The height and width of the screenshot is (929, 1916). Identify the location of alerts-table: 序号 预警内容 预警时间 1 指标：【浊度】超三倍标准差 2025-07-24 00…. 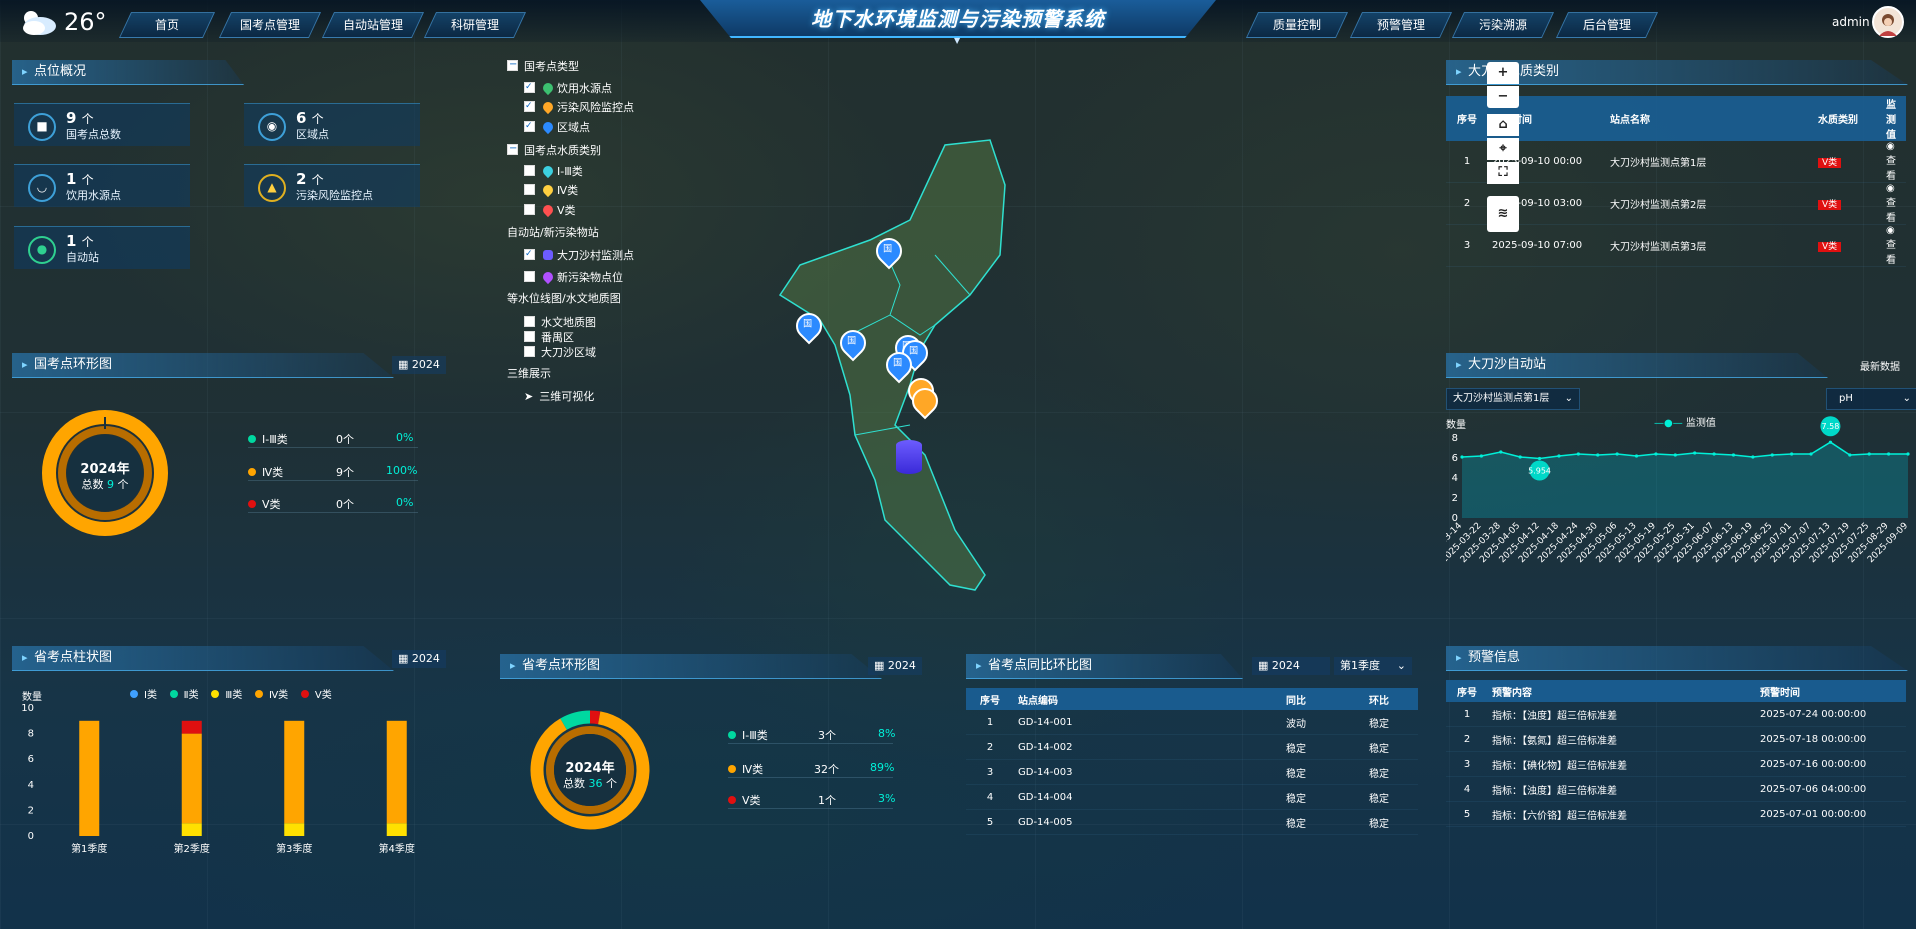
(1676, 753).